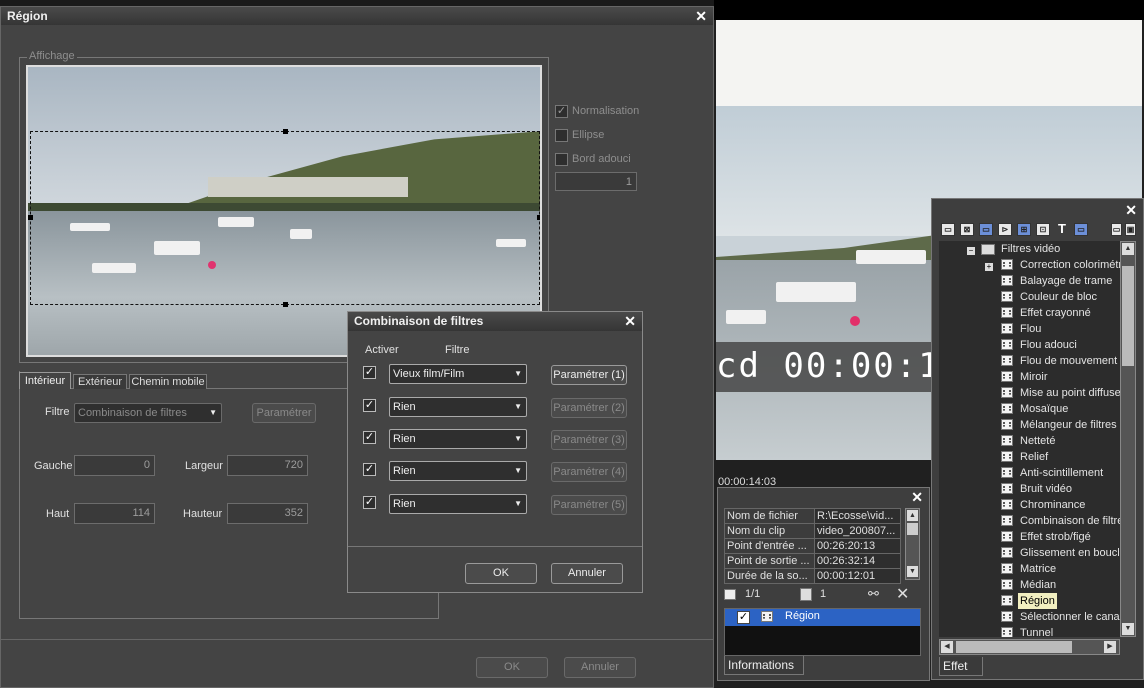 This screenshot has width=1144, height=688. What do you see at coordinates (1081, 229) in the screenshot?
I see `layout-icon: ▭` at bounding box center [1081, 229].